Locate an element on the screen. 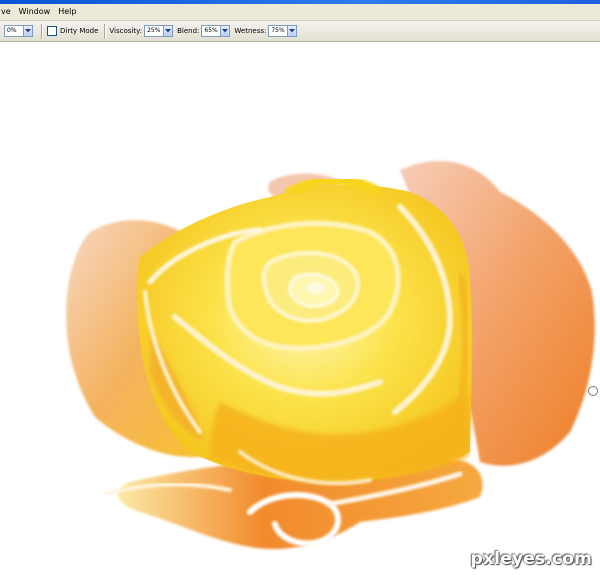 The width and height of the screenshot is (600, 575). brush-cursor-icon is located at coordinates (593, 391).